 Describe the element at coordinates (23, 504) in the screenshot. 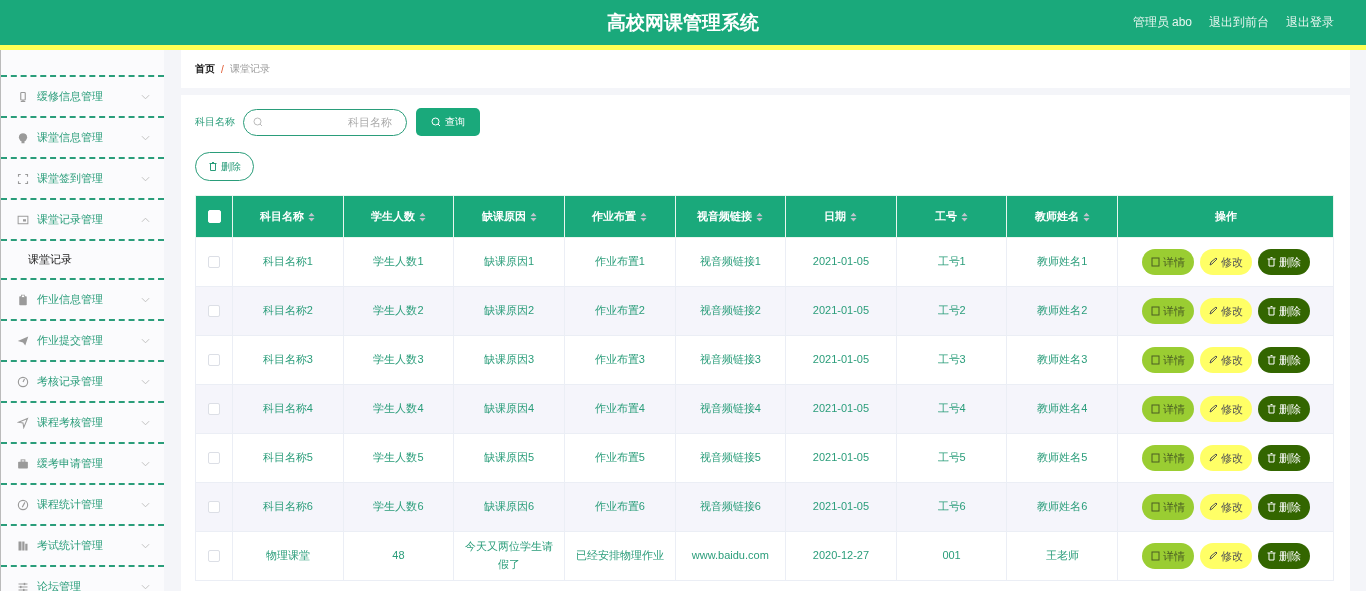

I see `compass-icon` at that location.